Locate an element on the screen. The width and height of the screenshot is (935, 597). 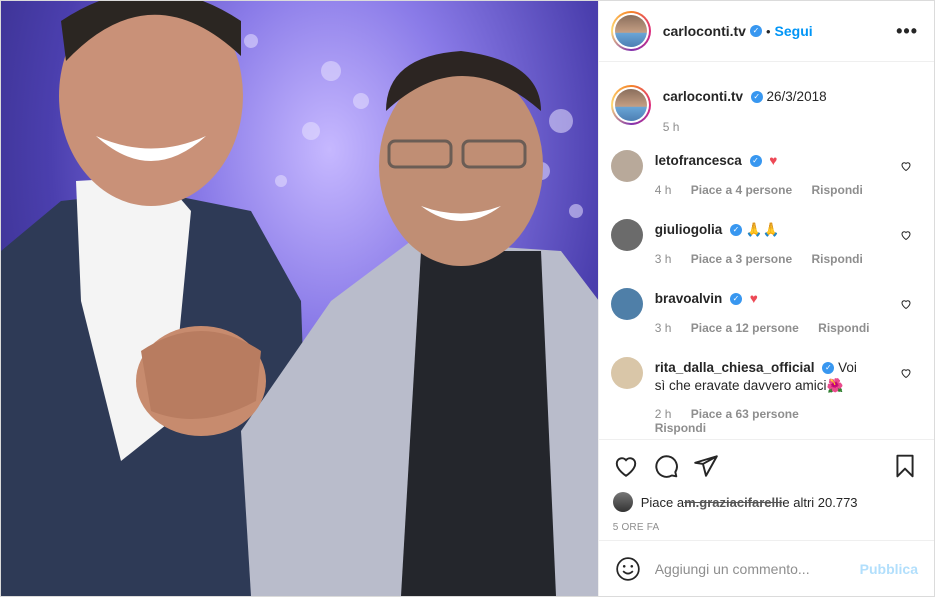
add-comment-bar: Pubblica is located at coordinates (766, 568).